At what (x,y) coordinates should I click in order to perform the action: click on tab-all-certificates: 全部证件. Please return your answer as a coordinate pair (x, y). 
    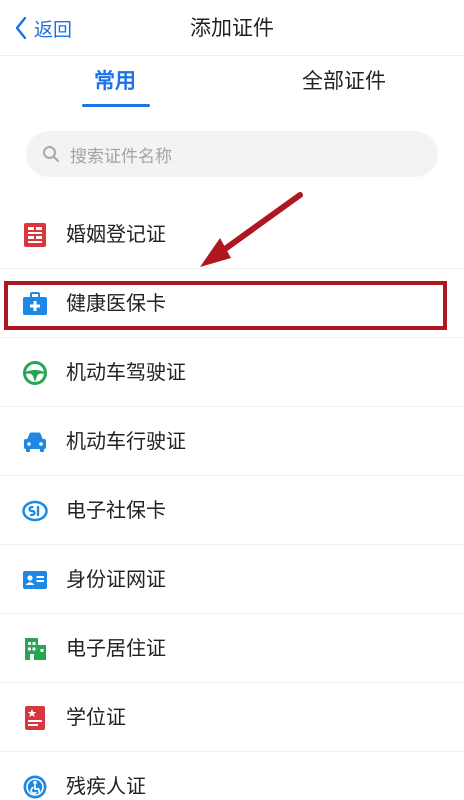
    Looking at the image, I should click on (344, 81).